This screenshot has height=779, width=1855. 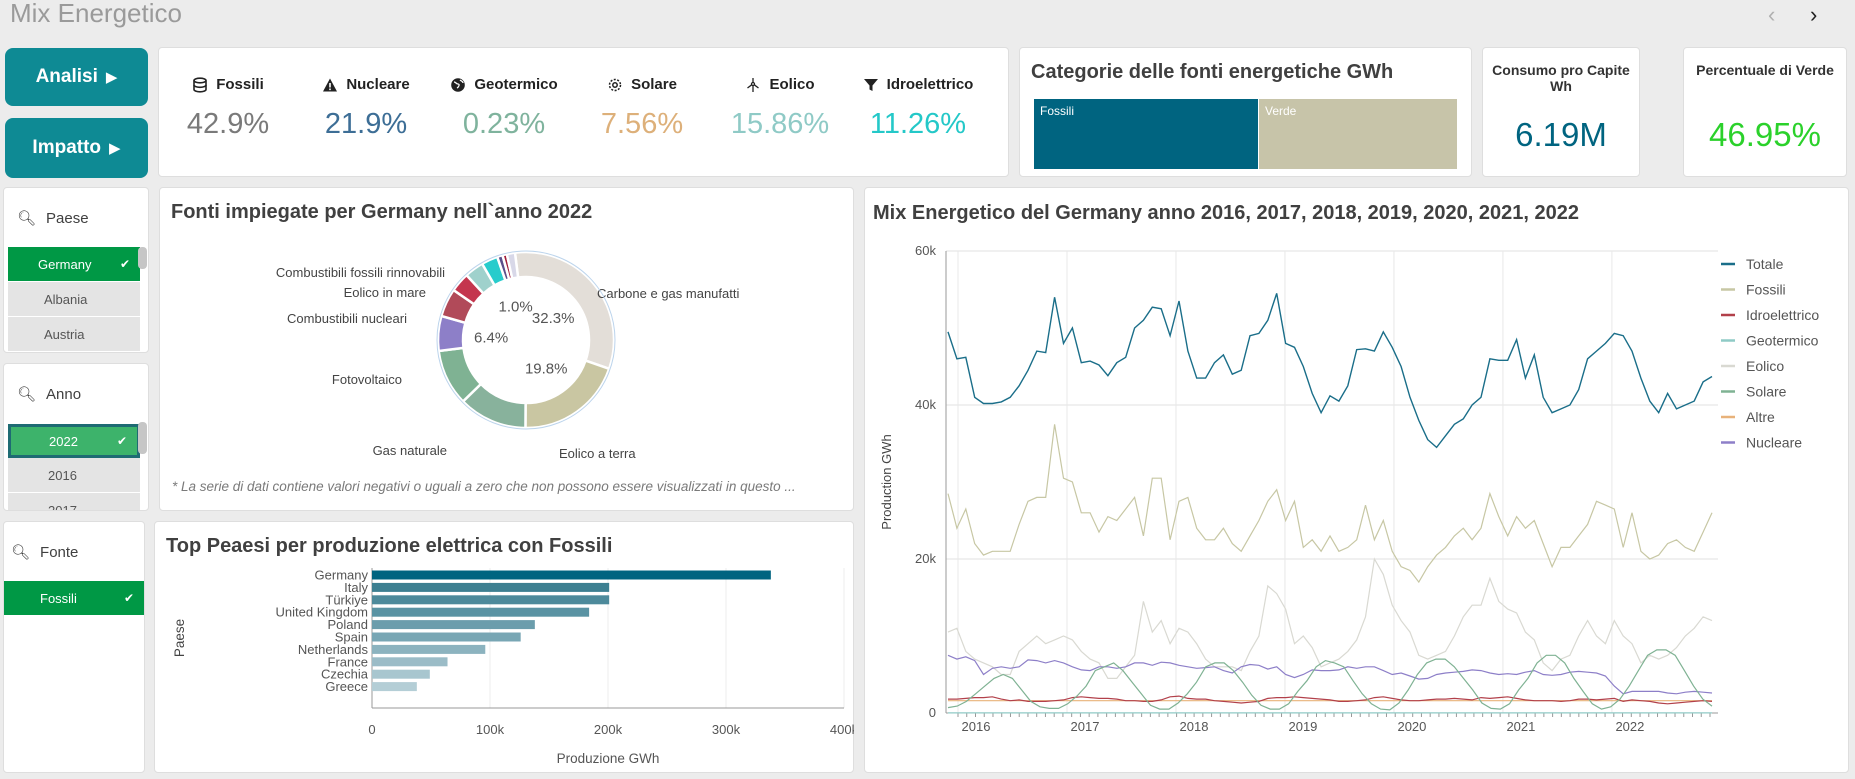 What do you see at coordinates (1813, 15) in the screenshot?
I see `chevron-right-icon: ›` at bounding box center [1813, 15].